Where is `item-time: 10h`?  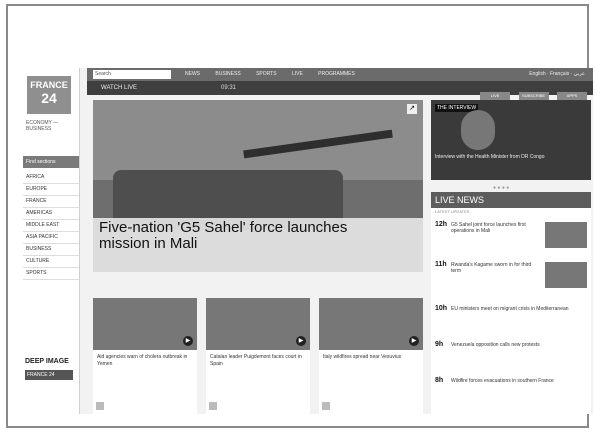 item-time: 10h is located at coordinates (441, 308).